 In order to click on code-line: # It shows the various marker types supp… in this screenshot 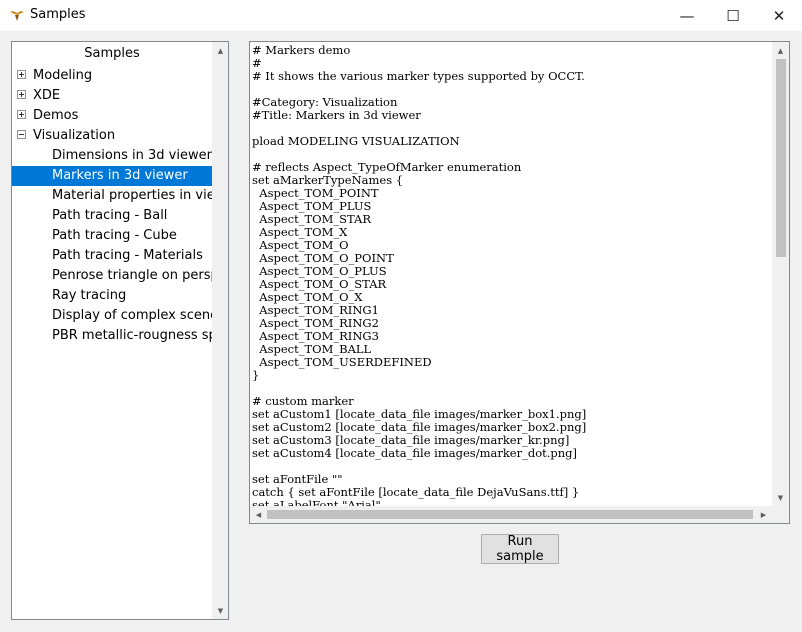, I will do `click(418, 76)`.